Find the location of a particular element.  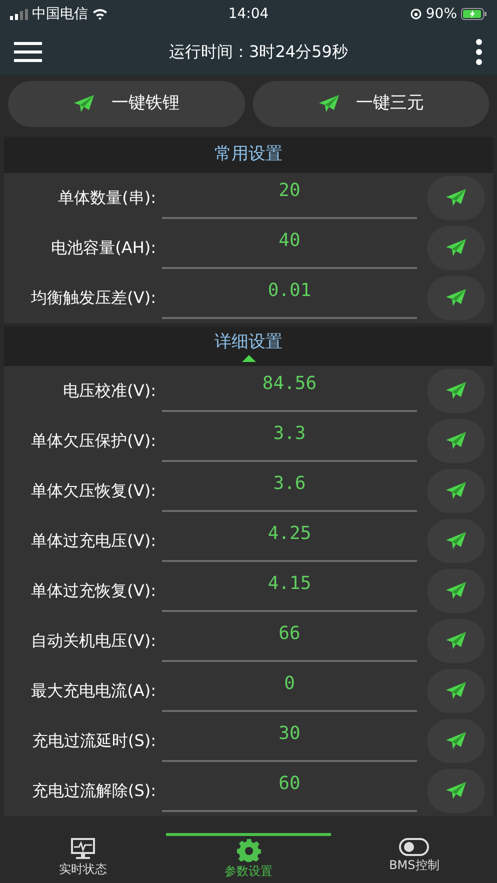

section-title: 详细设置 is located at coordinates (248, 342).